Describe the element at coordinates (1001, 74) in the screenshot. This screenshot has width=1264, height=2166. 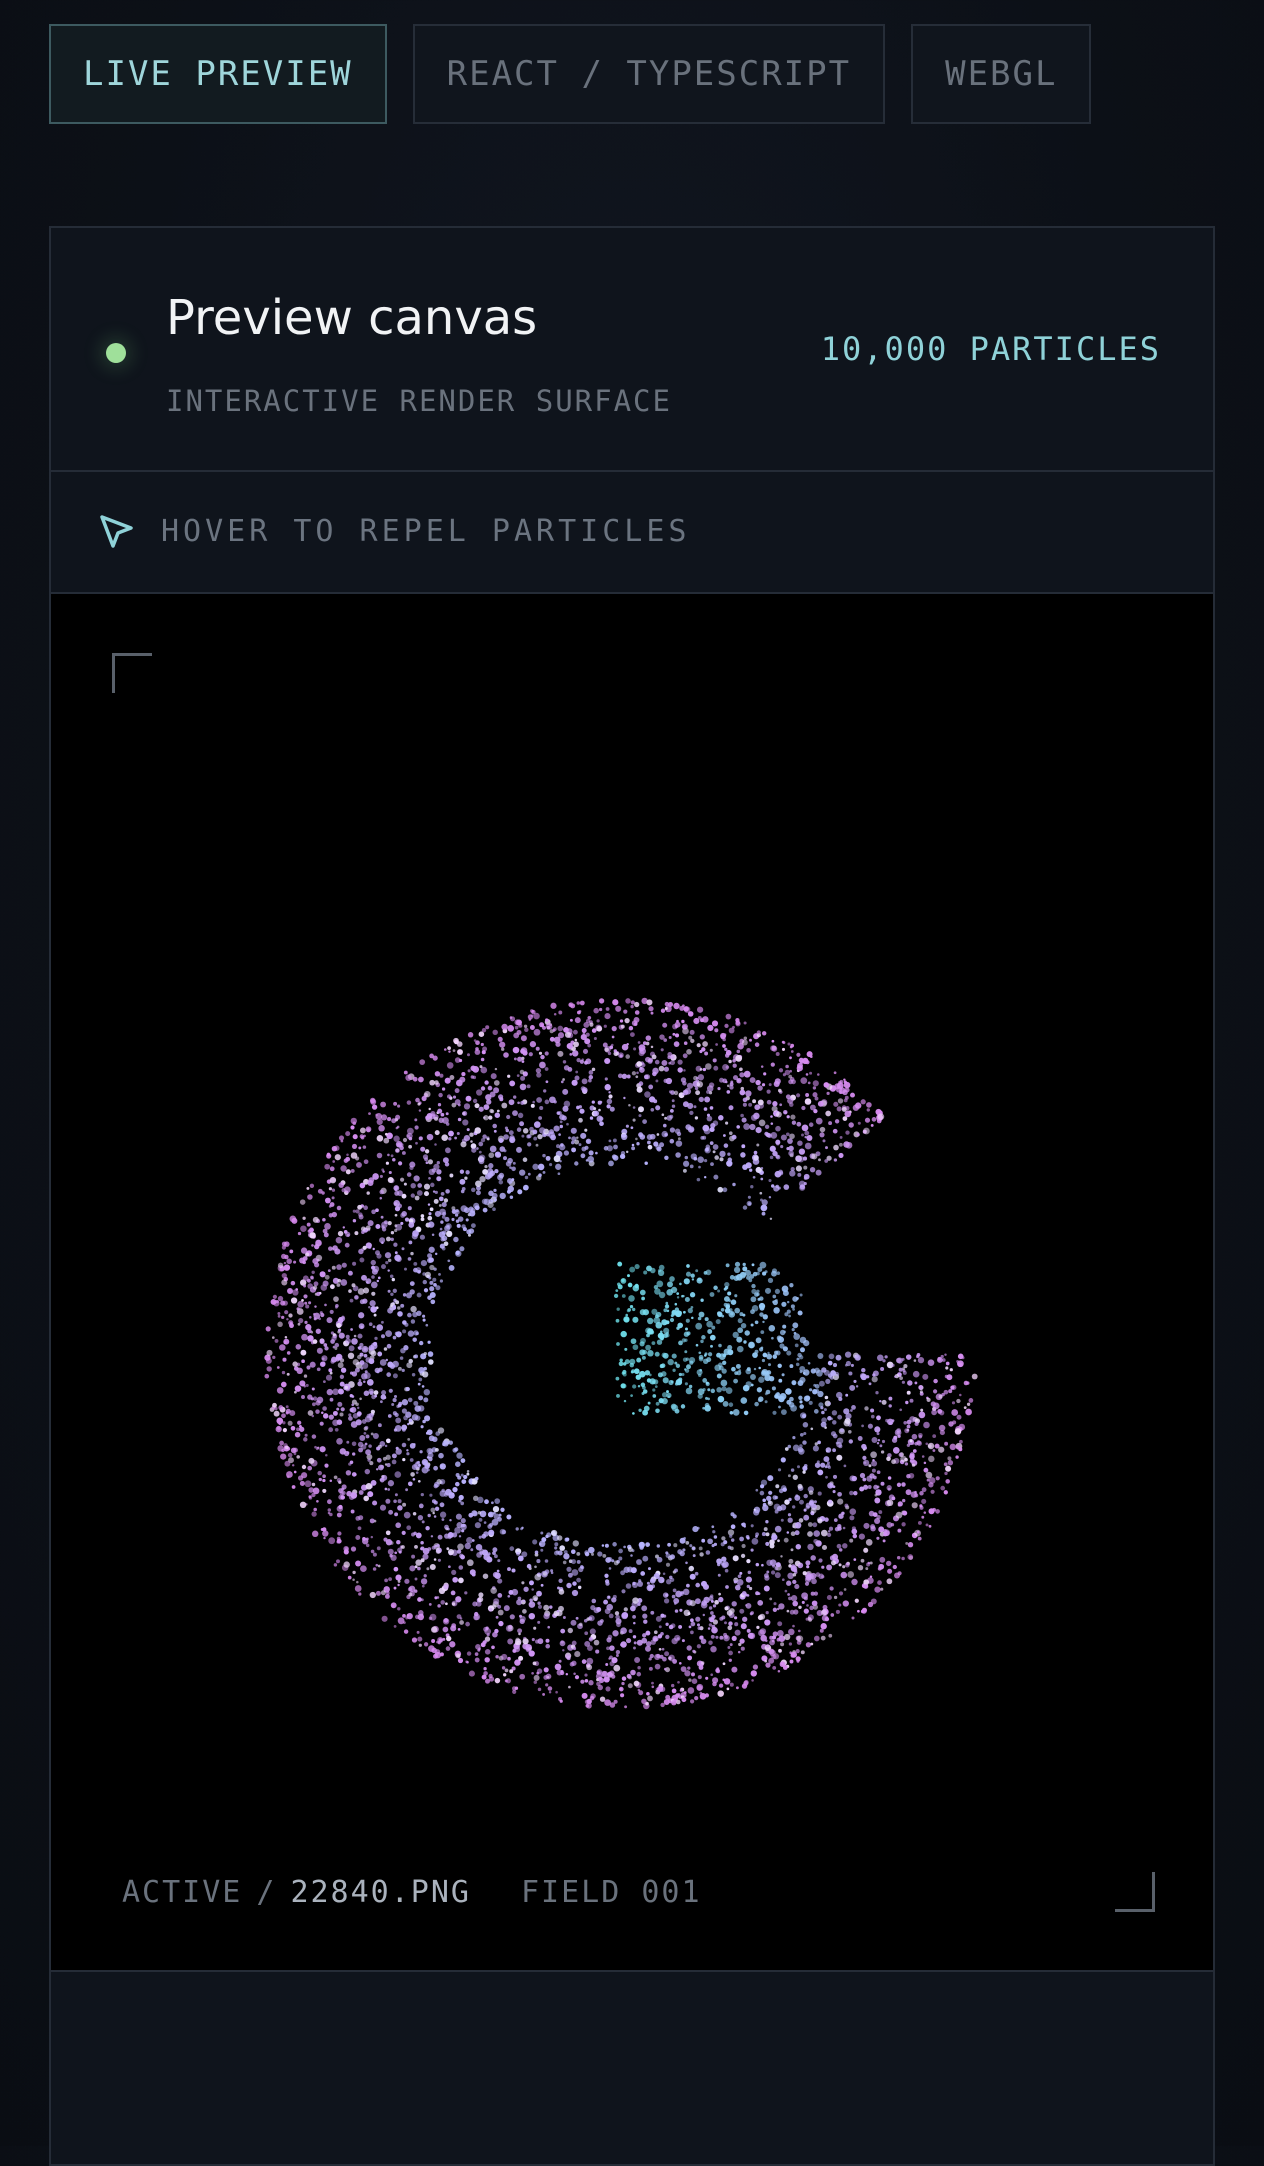
I see `tab-webgl: WEBGL` at that location.